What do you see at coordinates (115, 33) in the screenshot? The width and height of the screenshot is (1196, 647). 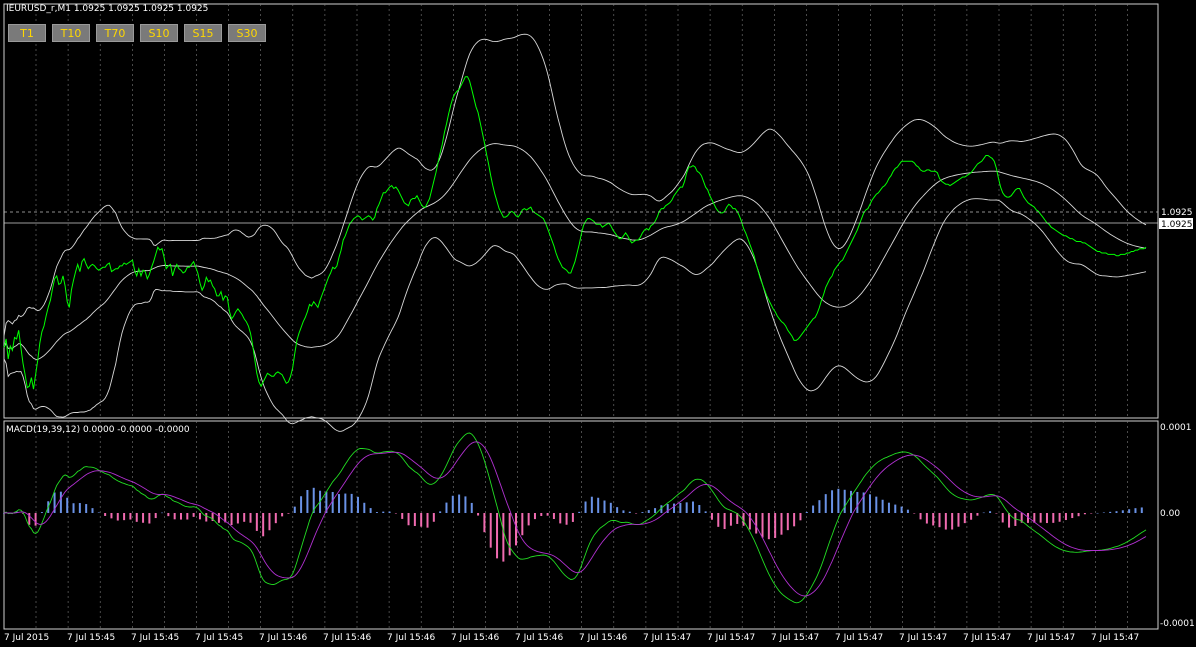 I see `timeframe-button-t70: T70` at bounding box center [115, 33].